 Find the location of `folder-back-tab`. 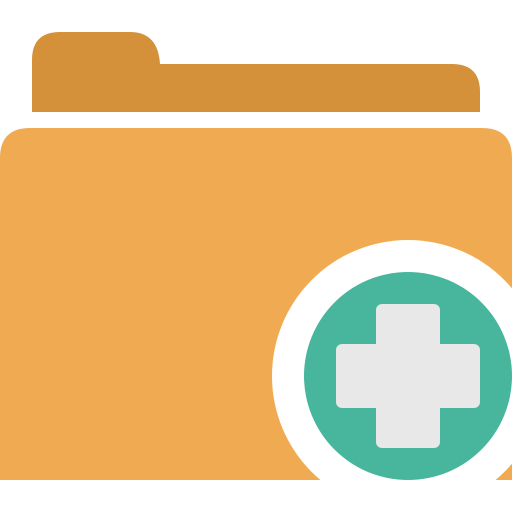

folder-back-tab is located at coordinates (256, 72).